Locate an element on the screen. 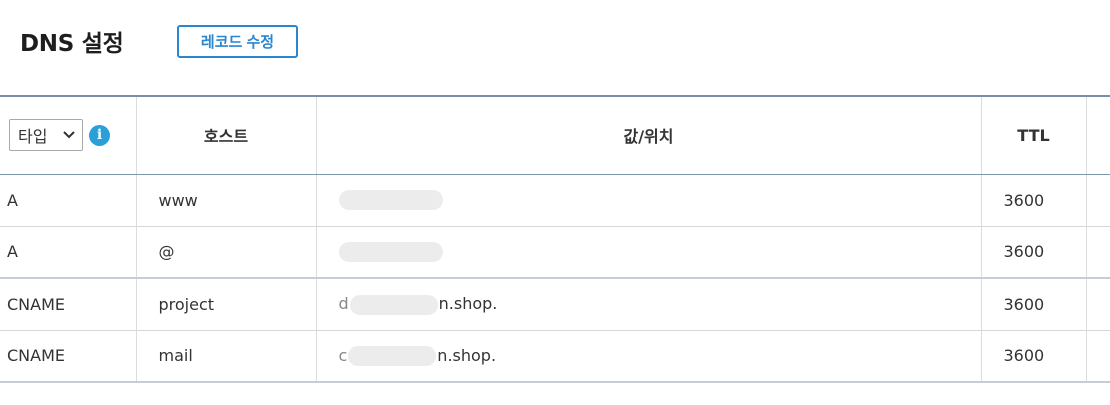 Image resolution: width=1110 pixels, height=405 pixels. chevron-down-icon is located at coordinates (69, 135).